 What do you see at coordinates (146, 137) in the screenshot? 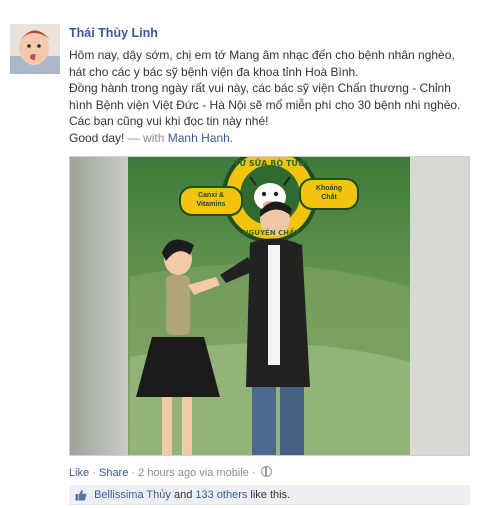
I see `with-prefix: — with` at bounding box center [146, 137].